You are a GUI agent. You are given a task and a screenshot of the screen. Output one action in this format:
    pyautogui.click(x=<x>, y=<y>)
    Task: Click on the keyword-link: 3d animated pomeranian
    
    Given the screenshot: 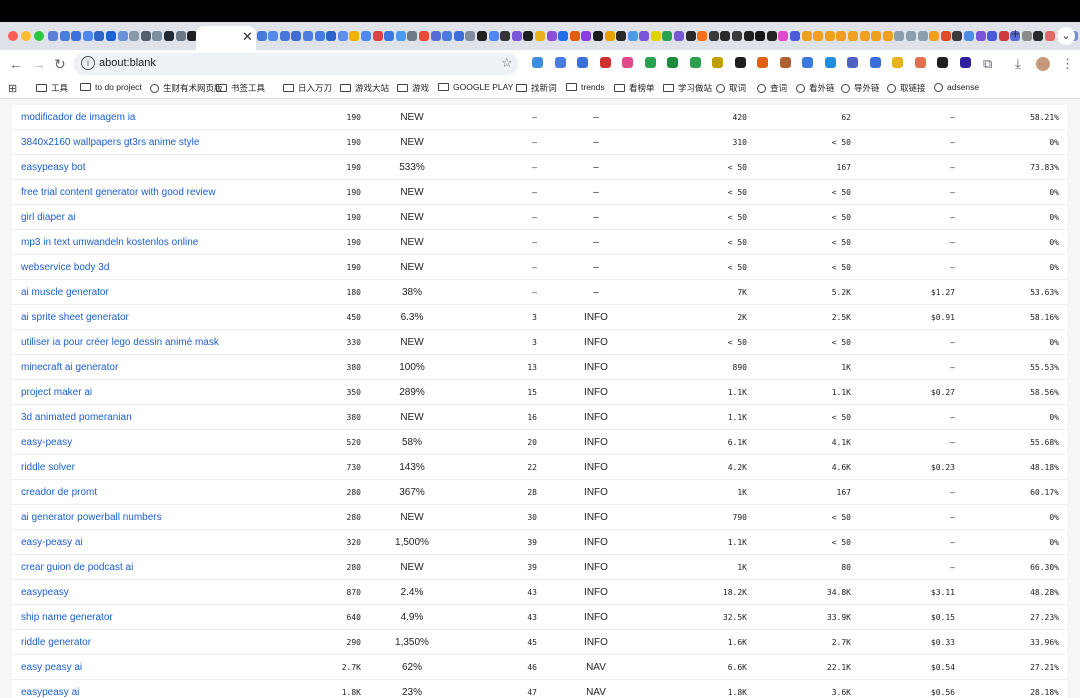 What is the action you would take?
    pyautogui.click(x=76, y=417)
    